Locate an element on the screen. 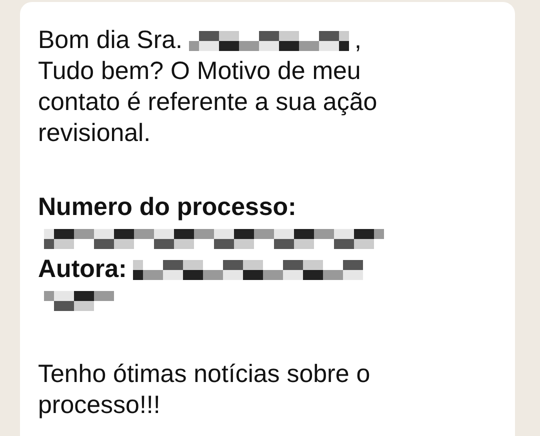  message-text: revisional. is located at coordinates (94, 133).